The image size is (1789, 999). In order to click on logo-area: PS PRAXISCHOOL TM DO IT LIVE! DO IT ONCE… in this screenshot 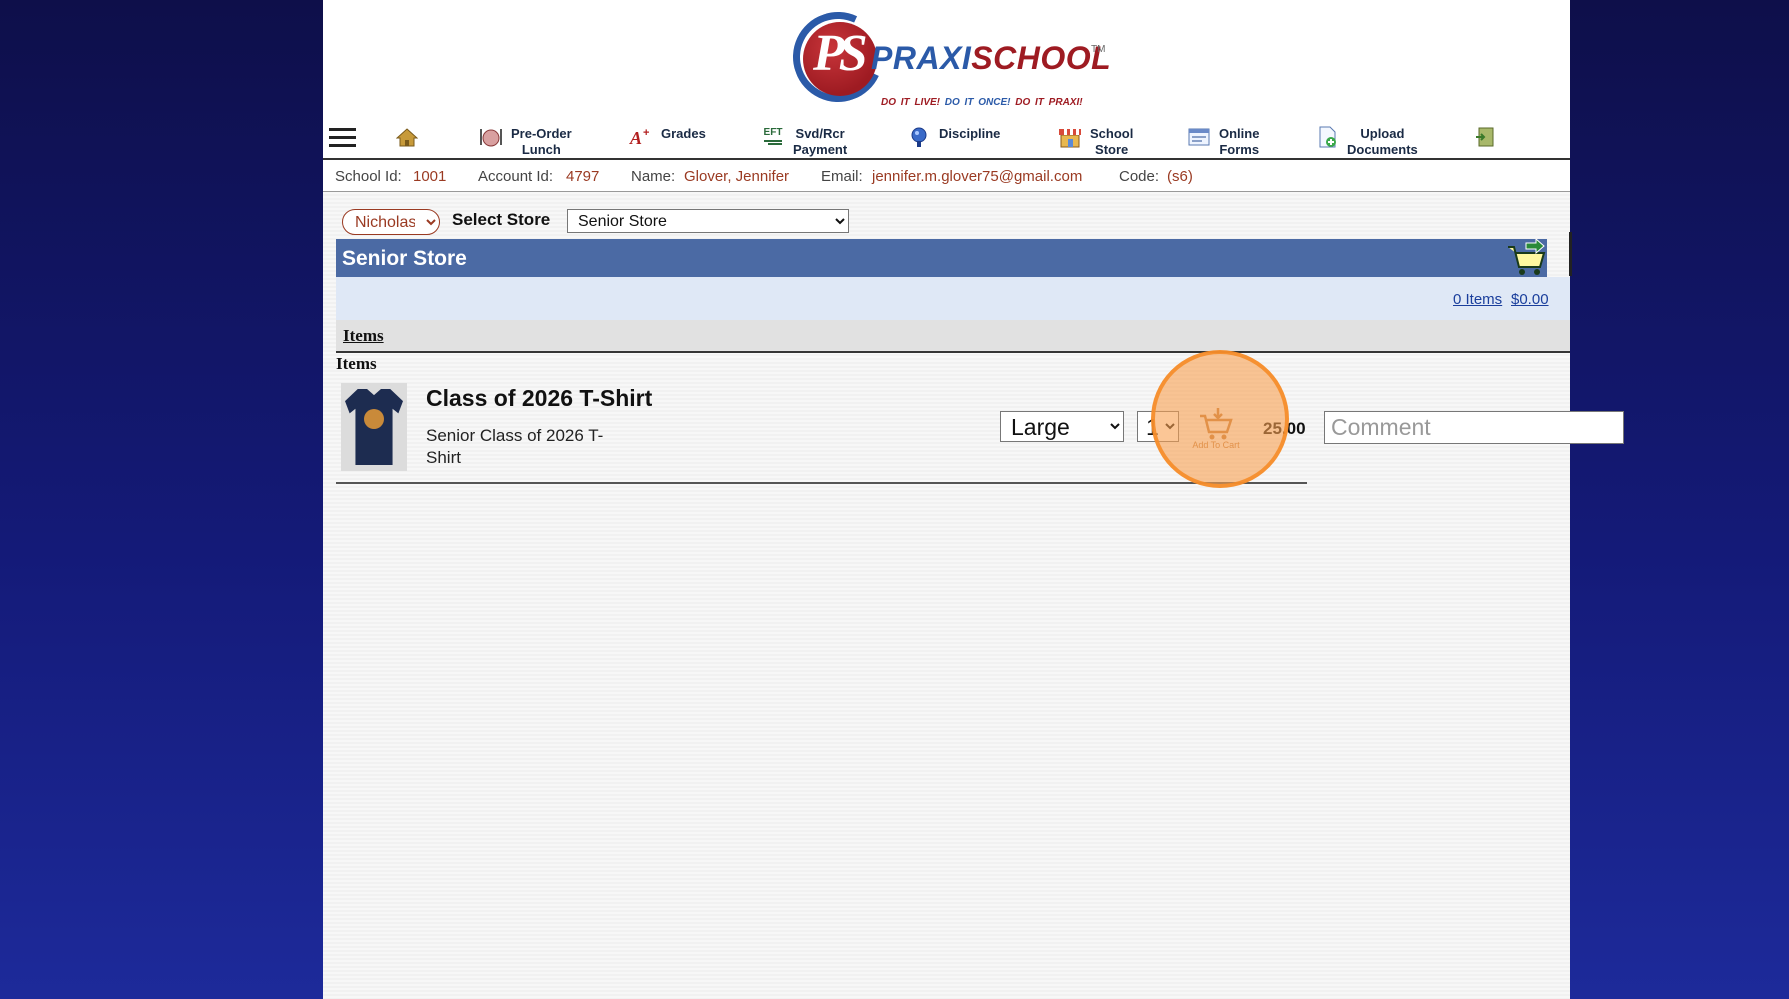, I will do `click(946, 58)`.